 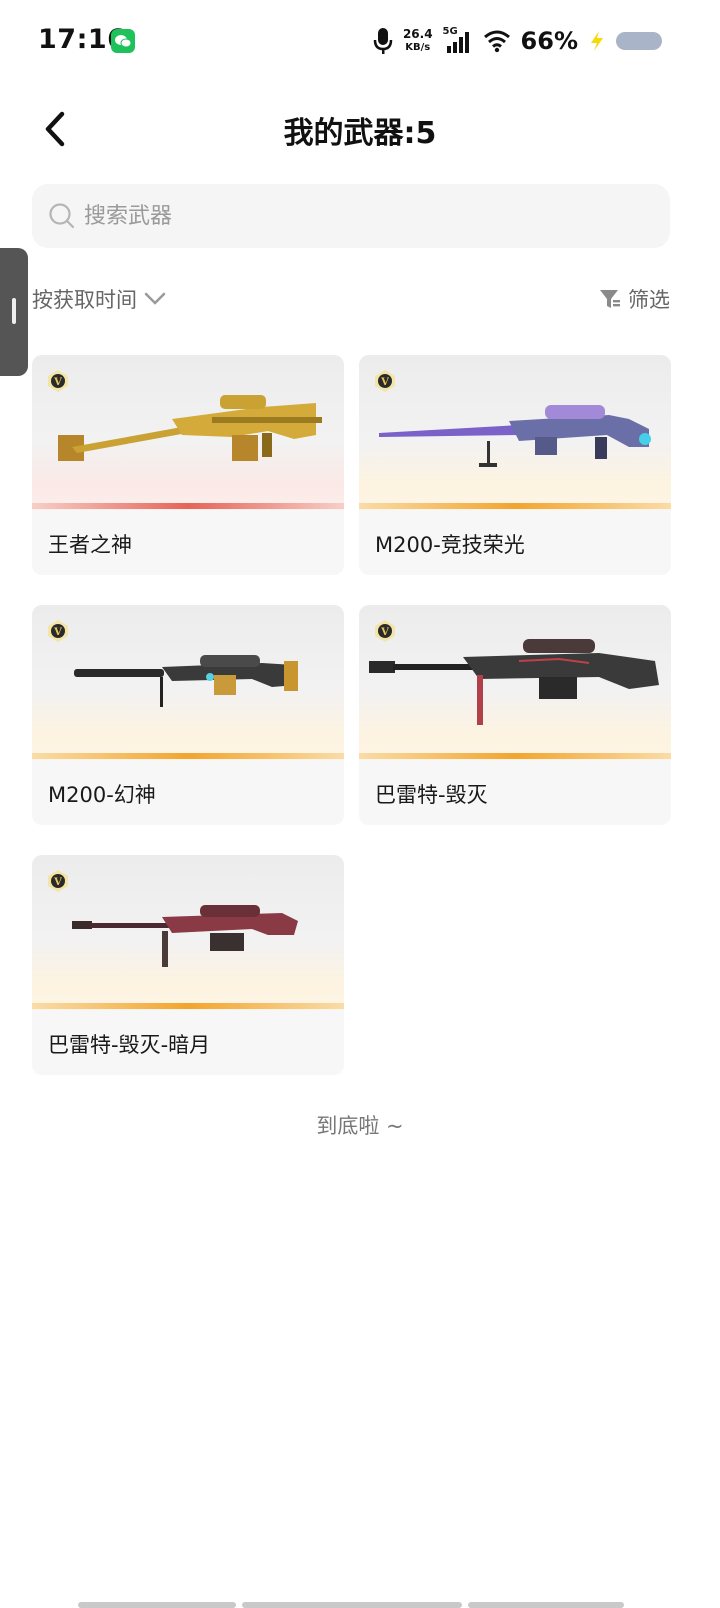 I want to click on signal-icon: 5G, so click(x=458, y=40).